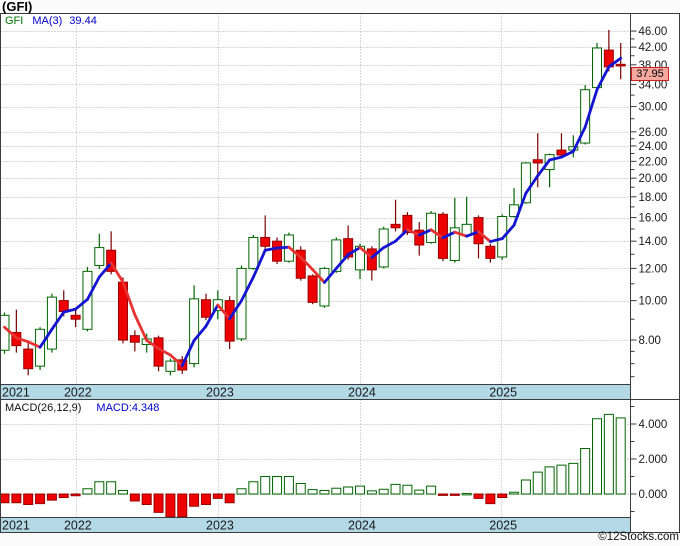  I want to click on y-axis-label: 34.00, so click(653, 85).